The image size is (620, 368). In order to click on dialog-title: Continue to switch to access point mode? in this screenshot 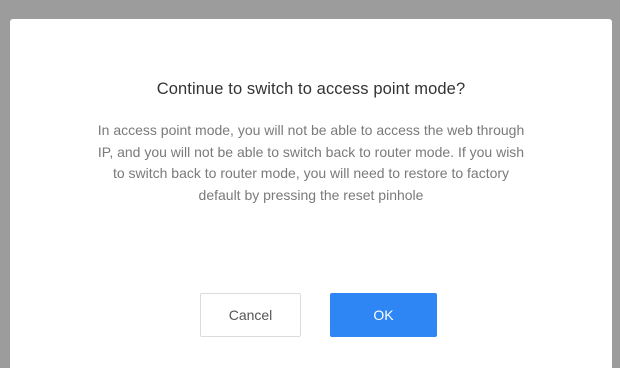, I will do `click(311, 89)`.